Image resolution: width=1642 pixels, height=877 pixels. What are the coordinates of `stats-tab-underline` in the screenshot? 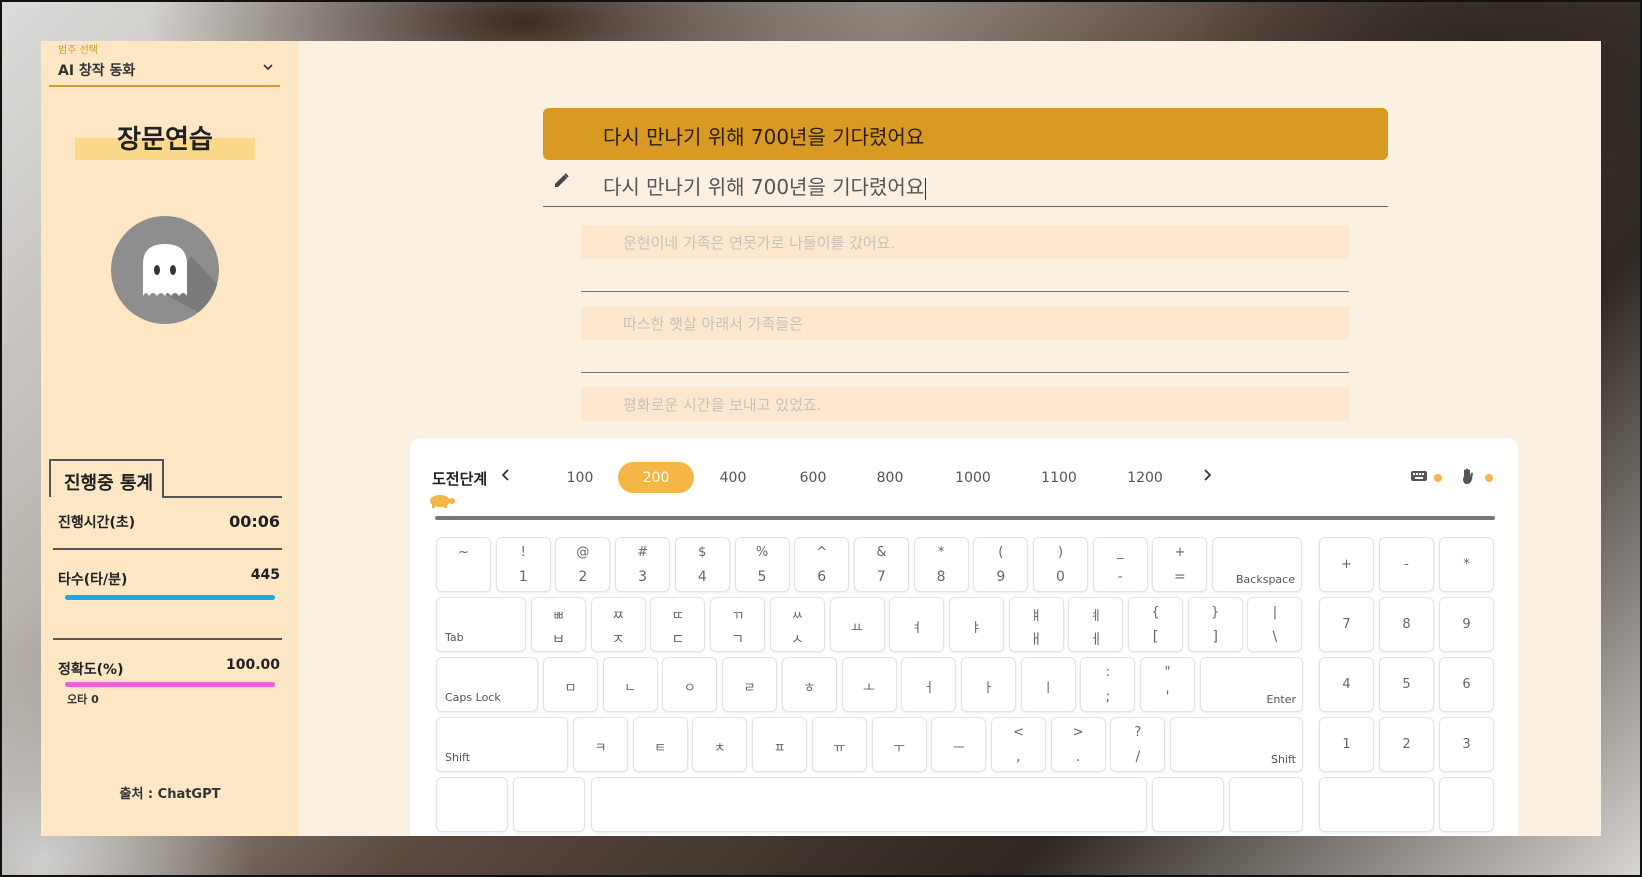 It's located at (222, 497).